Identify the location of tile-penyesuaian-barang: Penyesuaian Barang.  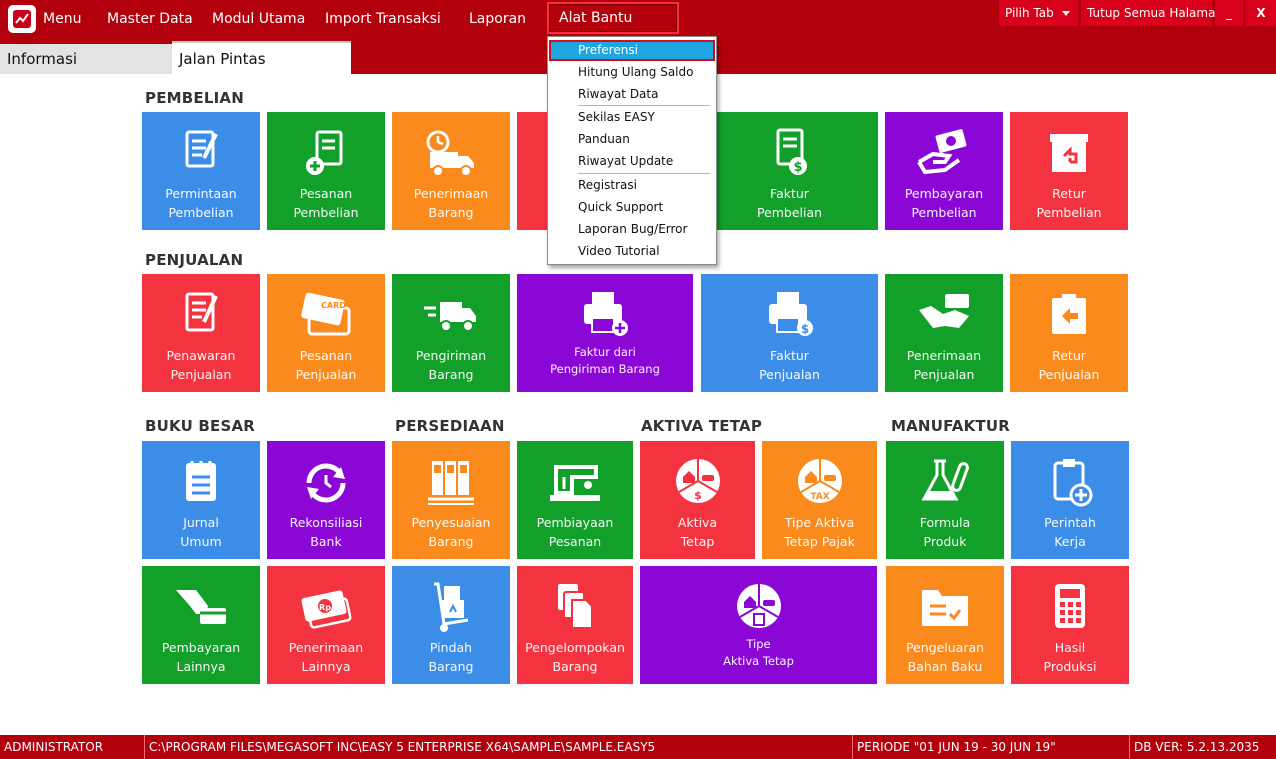
(451, 500).